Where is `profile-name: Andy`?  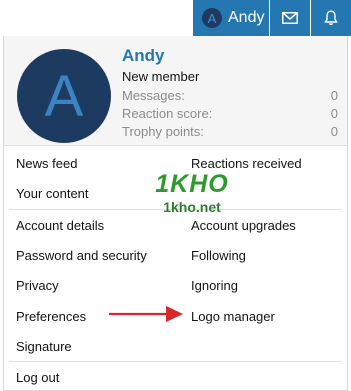 profile-name: Andy is located at coordinates (143, 56).